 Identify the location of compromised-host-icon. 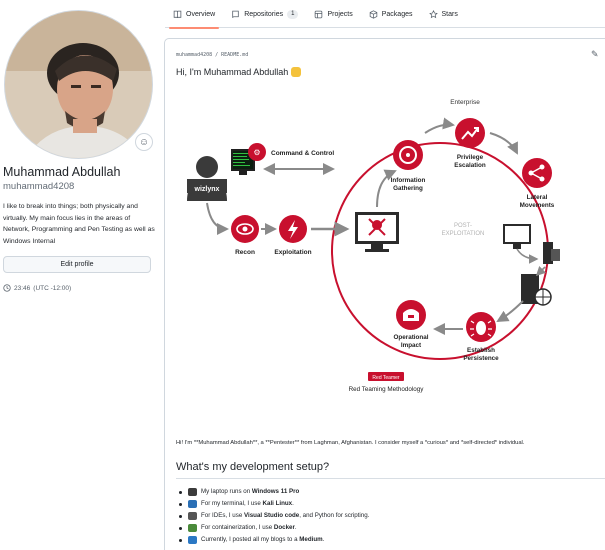
(377, 232).